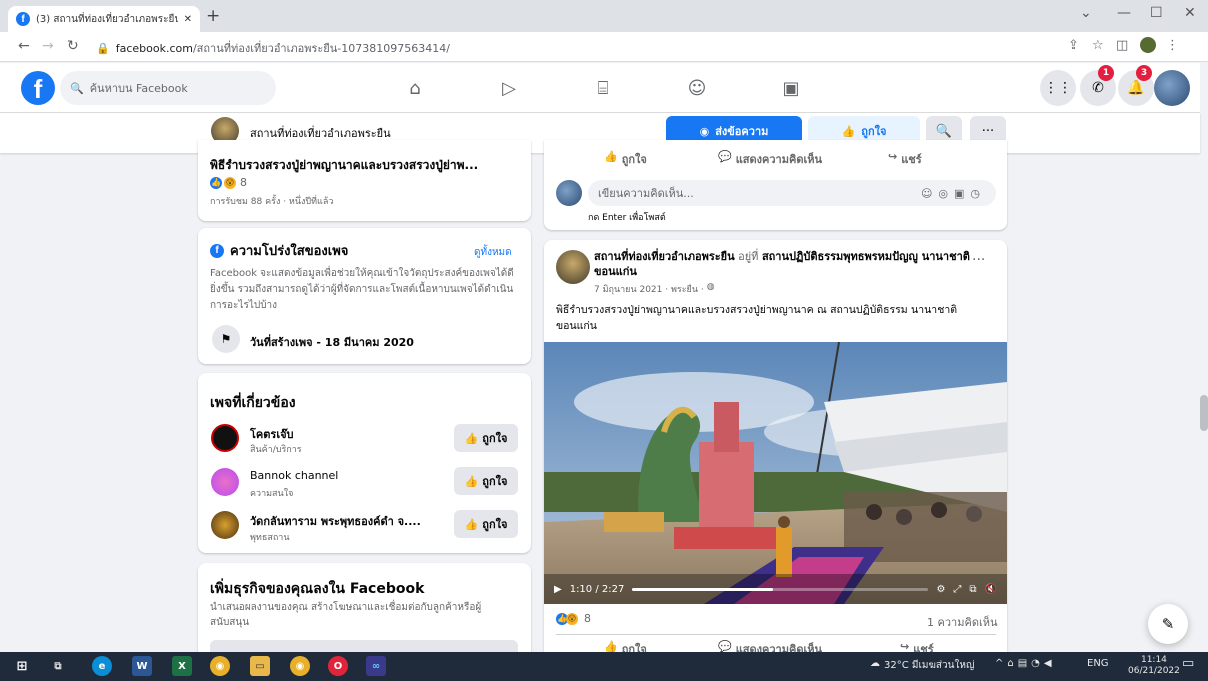 The height and width of the screenshot is (681, 1208). Describe the element at coordinates (1172, 88) in the screenshot. I see `account-avatar` at that location.